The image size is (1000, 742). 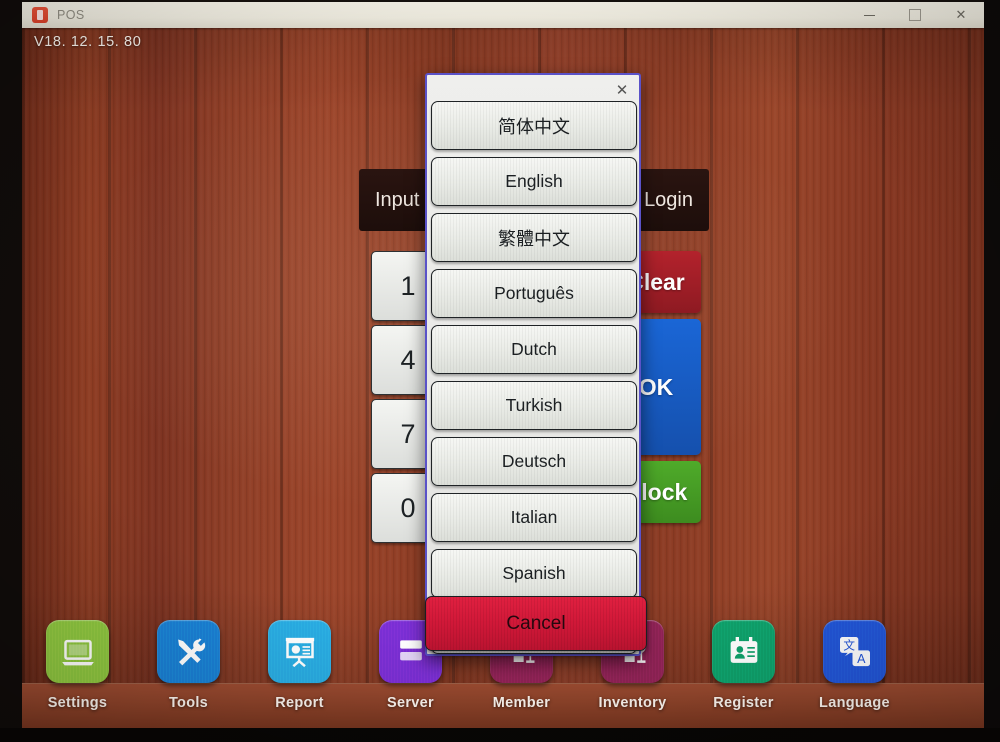 I want to click on language-option: Spanish, so click(x=534, y=573).